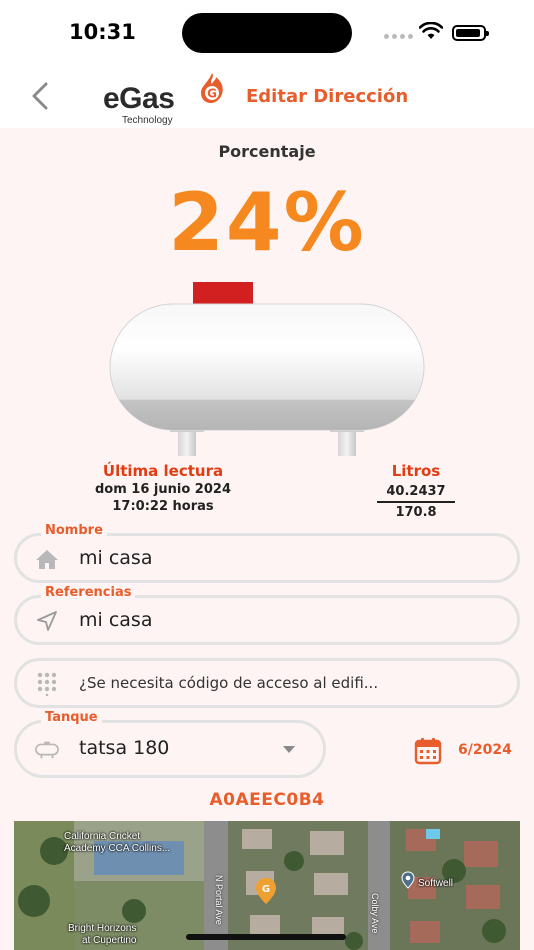 This screenshot has width=534, height=950. I want to click on tank-selected-value: tatsa 180, so click(124, 748).